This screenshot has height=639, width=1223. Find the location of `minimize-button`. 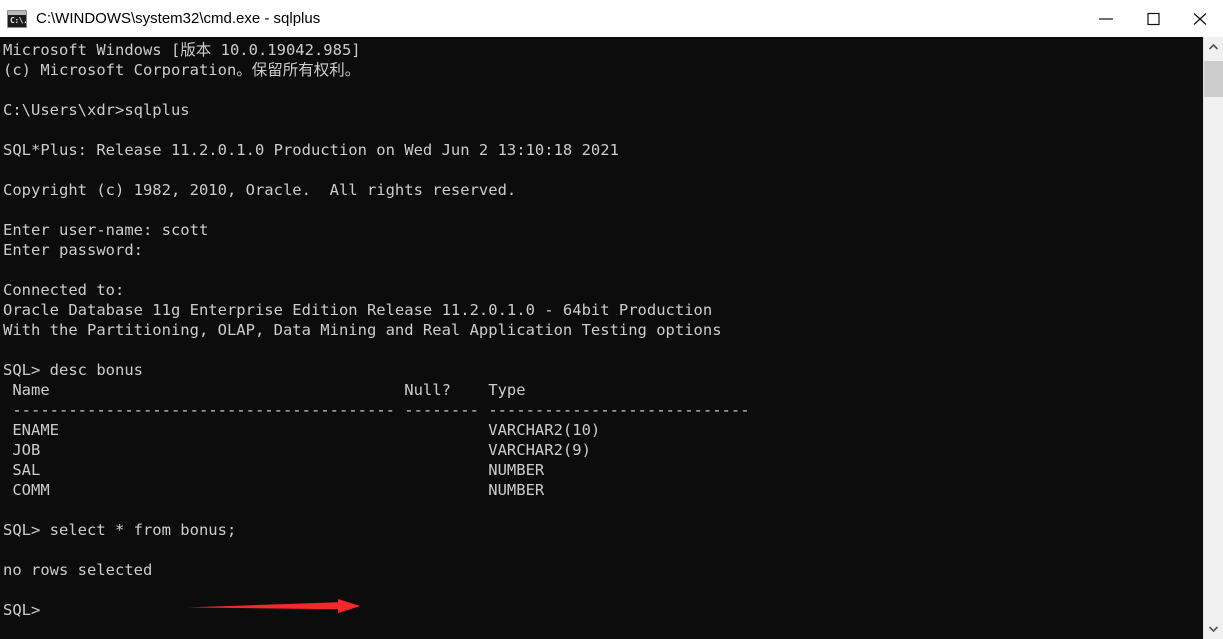

minimize-button is located at coordinates (1105, 18).